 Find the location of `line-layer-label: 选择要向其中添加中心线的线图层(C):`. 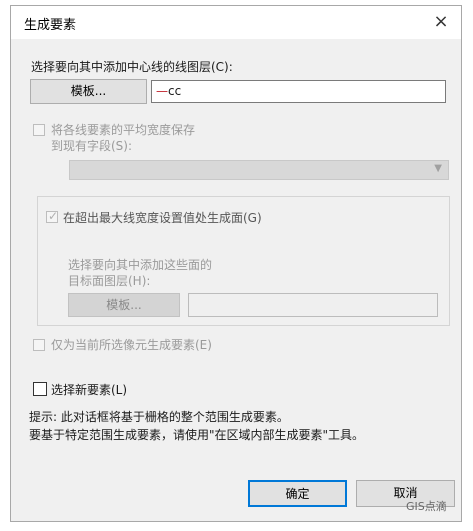

line-layer-label: 选择要向其中添加中心线的线图层(C): is located at coordinates (132, 67).